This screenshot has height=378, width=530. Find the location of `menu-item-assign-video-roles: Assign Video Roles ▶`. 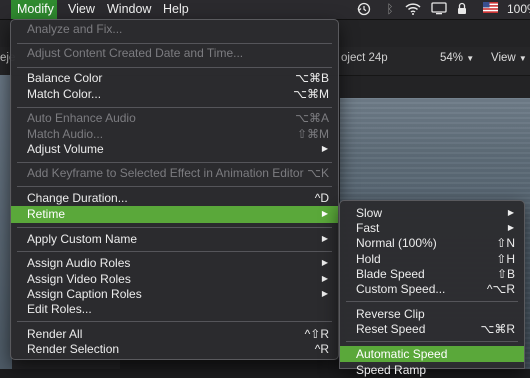

menu-item-assign-video-roles: Assign Video Roles ▶ is located at coordinates (174, 279).